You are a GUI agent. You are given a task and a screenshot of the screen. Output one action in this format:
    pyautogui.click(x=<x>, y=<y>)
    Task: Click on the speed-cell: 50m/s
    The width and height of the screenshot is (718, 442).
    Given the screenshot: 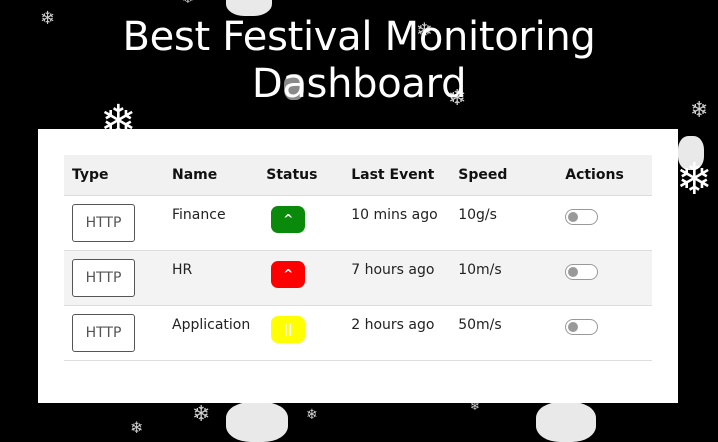 What is the action you would take?
    pyautogui.click(x=480, y=324)
    